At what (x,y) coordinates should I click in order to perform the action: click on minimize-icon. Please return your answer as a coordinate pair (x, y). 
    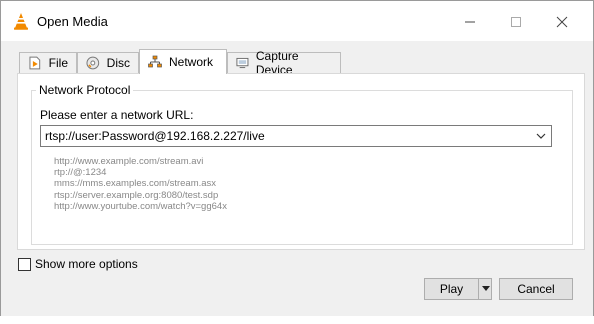
    Looking at the image, I should click on (470, 22).